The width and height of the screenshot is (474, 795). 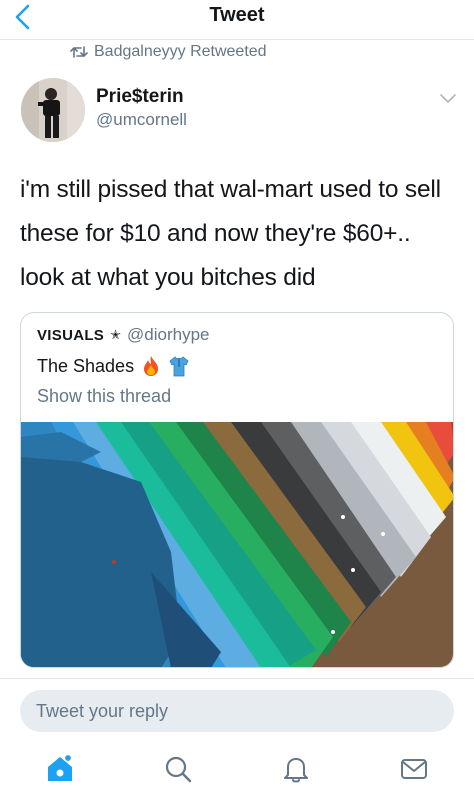 What do you see at coordinates (71, 335) in the screenshot?
I see `quoted-author-name: VISUALS` at bounding box center [71, 335].